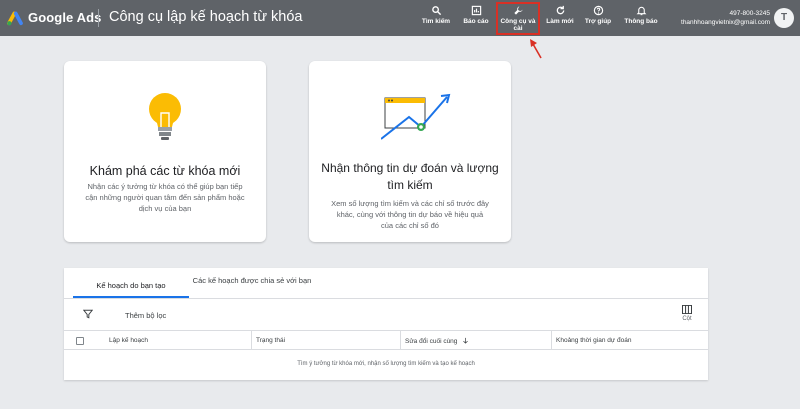 The height and width of the screenshot is (409, 800). I want to click on account-email: thanhhoangvietnix@gmail.com, so click(725, 22).